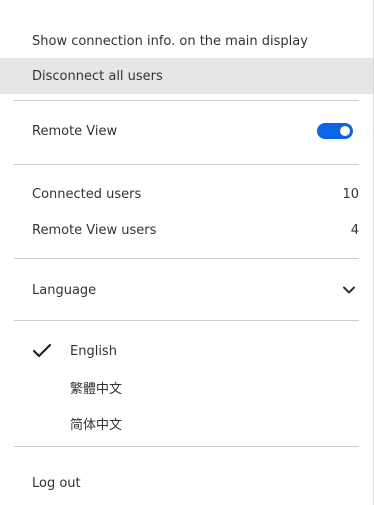 This screenshot has width=374, height=505. I want to click on language-option-english: English, so click(186, 351).